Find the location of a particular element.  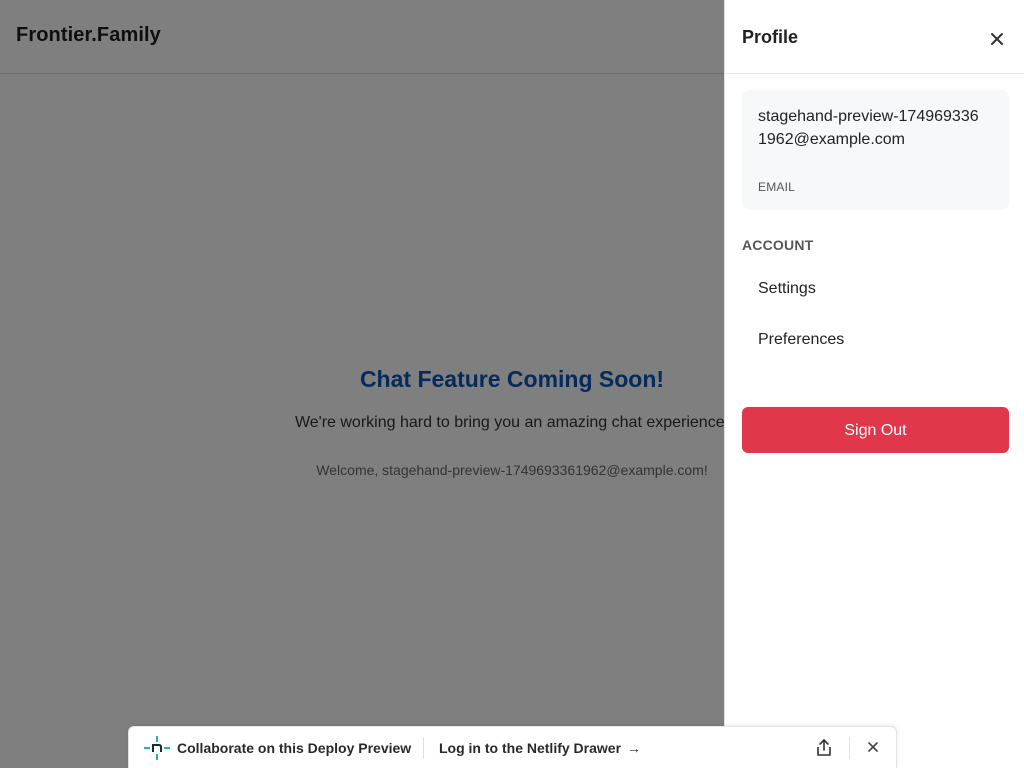

netlify-logo-svg is located at coordinates (157, 748).